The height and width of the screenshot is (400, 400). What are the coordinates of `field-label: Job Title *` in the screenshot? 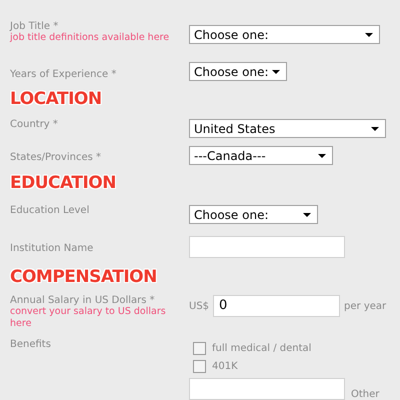 It's located at (35, 26).